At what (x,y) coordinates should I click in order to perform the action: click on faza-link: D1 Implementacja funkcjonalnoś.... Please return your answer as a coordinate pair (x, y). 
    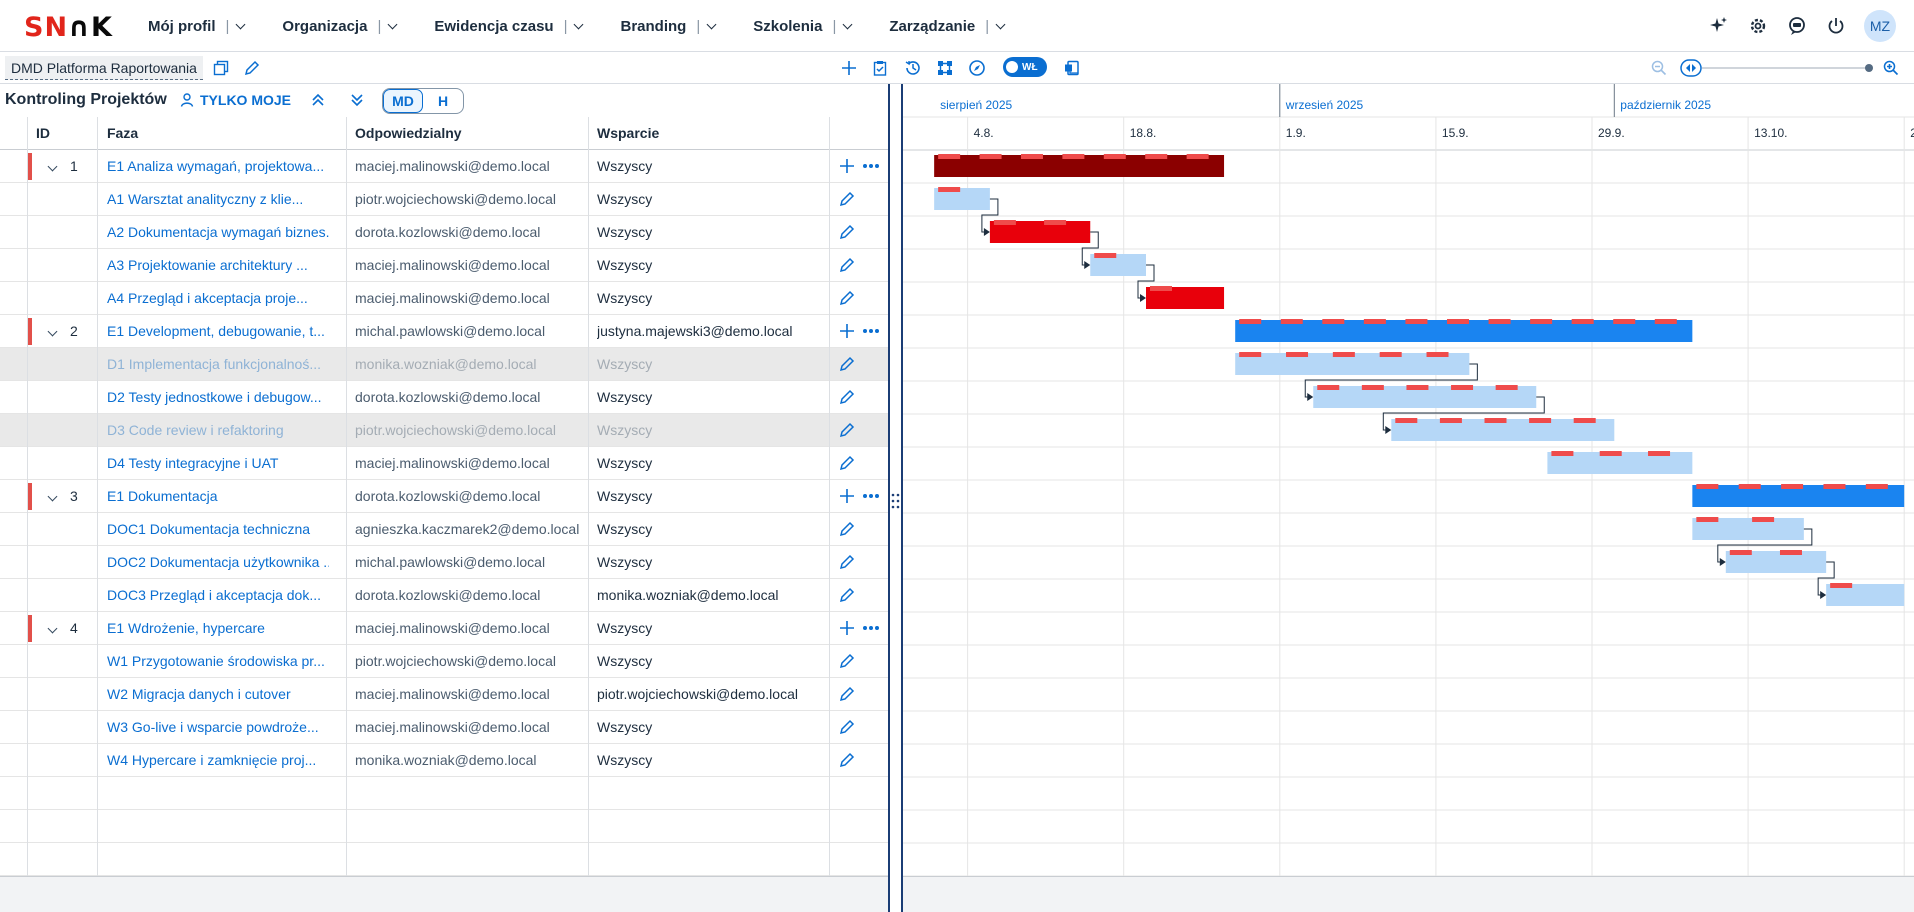
    Looking at the image, I should click on (218, 364).